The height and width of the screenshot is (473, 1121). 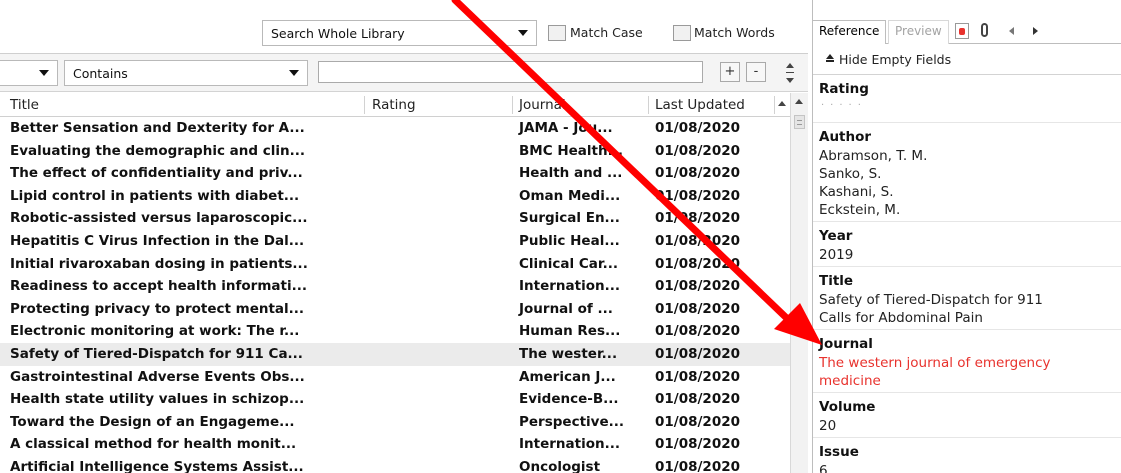 I want to click on column-header-last-updated: Last Updated, so click(x=700, y=105).